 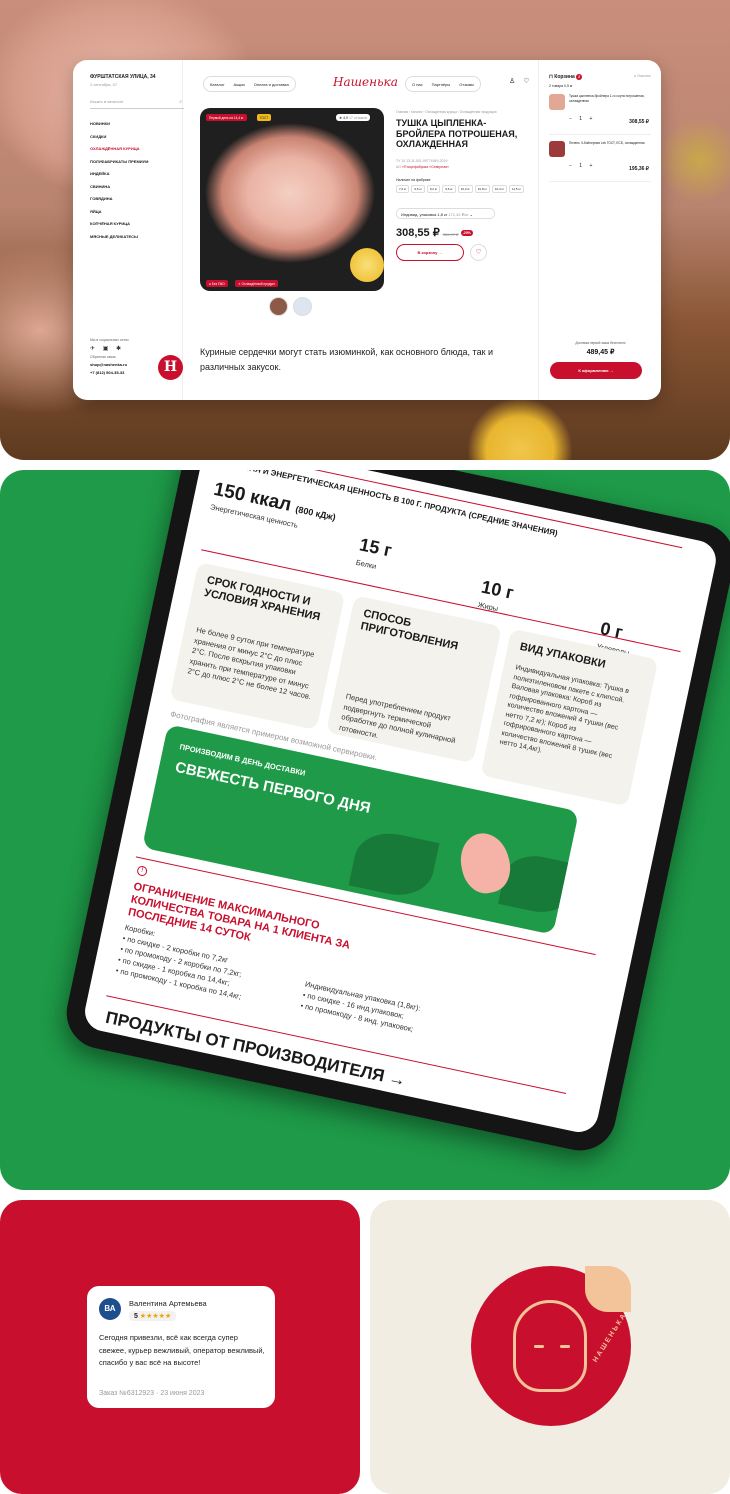 I want to click on energy-unit: (800 кДж), so click(x=315, y=513).